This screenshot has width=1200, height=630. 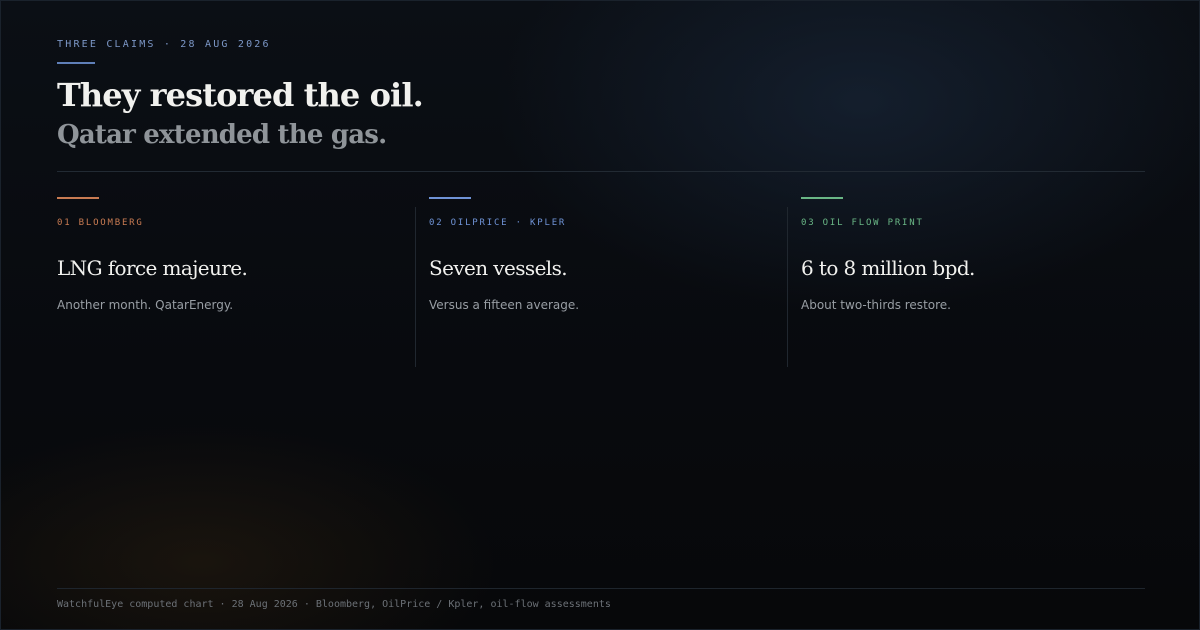 I want to click on claim-body-2: Versus a fifteen average., so click(x=504, y=305).